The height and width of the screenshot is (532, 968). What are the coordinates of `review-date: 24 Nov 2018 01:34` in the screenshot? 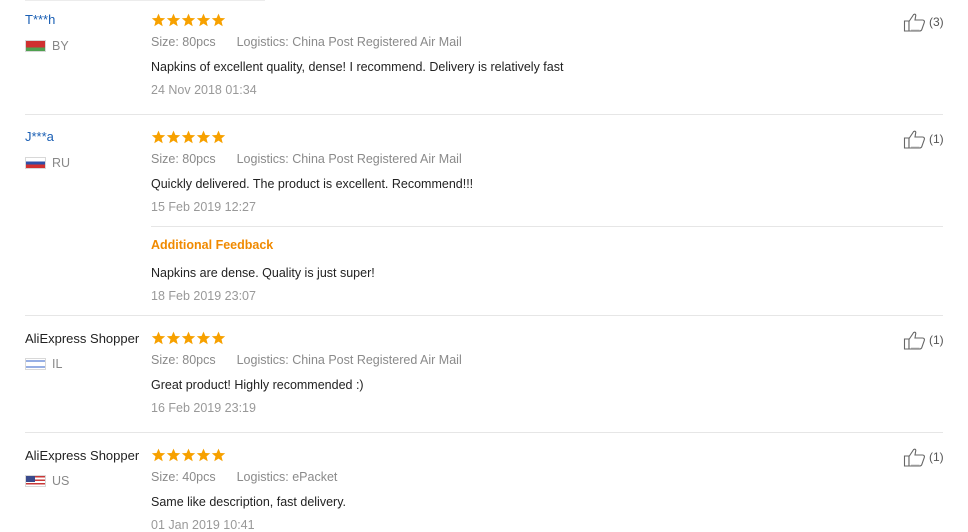 It's located at (204, 90).